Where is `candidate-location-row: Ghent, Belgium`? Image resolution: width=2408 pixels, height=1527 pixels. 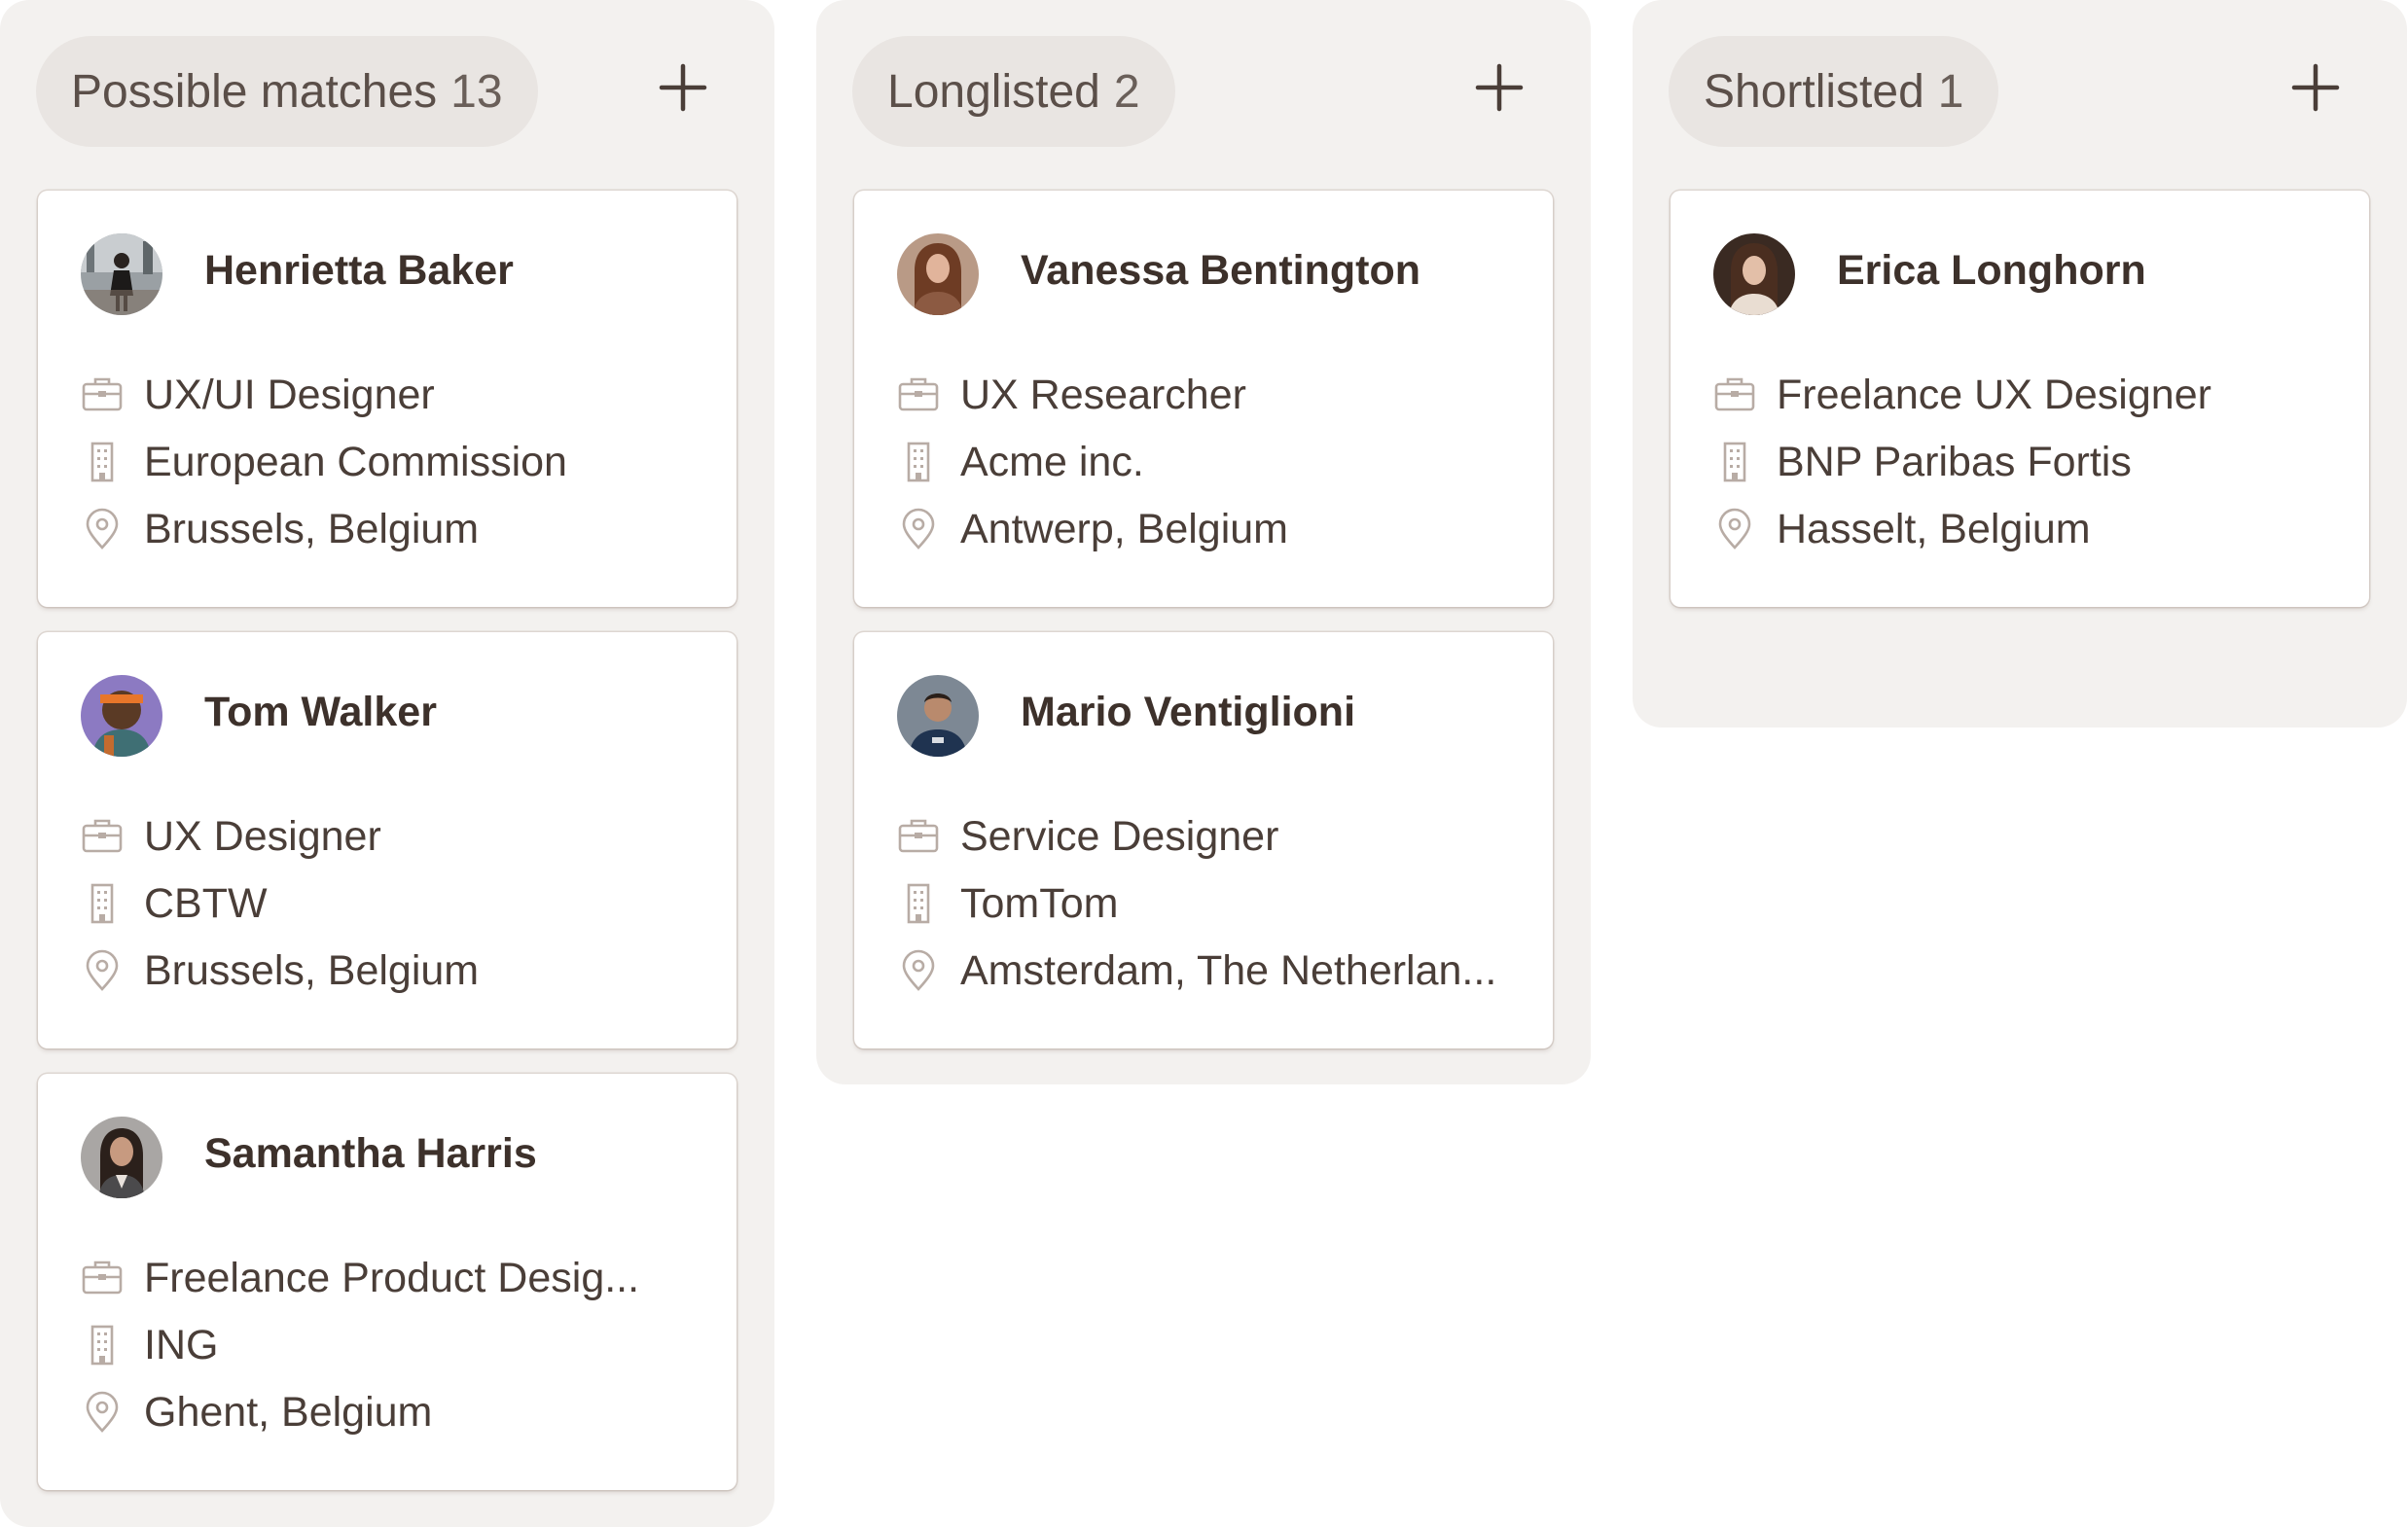 candidate-location-row: Ghent, Belgium is located at coordinates (256, 1412).